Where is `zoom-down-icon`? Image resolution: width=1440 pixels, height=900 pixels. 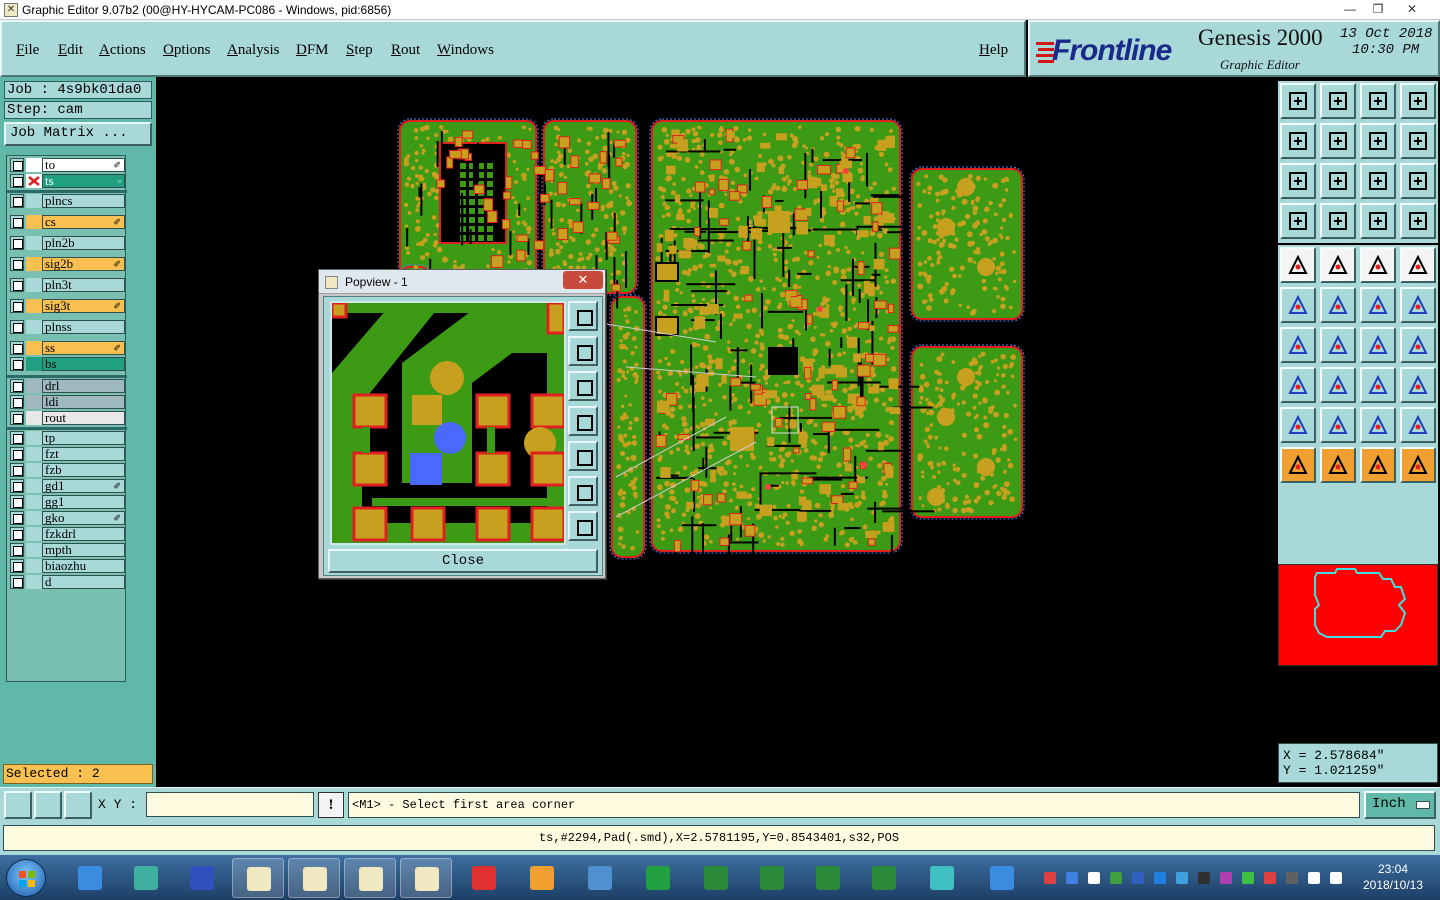 zoom-down-icon is located at coordinates (1338, 101).